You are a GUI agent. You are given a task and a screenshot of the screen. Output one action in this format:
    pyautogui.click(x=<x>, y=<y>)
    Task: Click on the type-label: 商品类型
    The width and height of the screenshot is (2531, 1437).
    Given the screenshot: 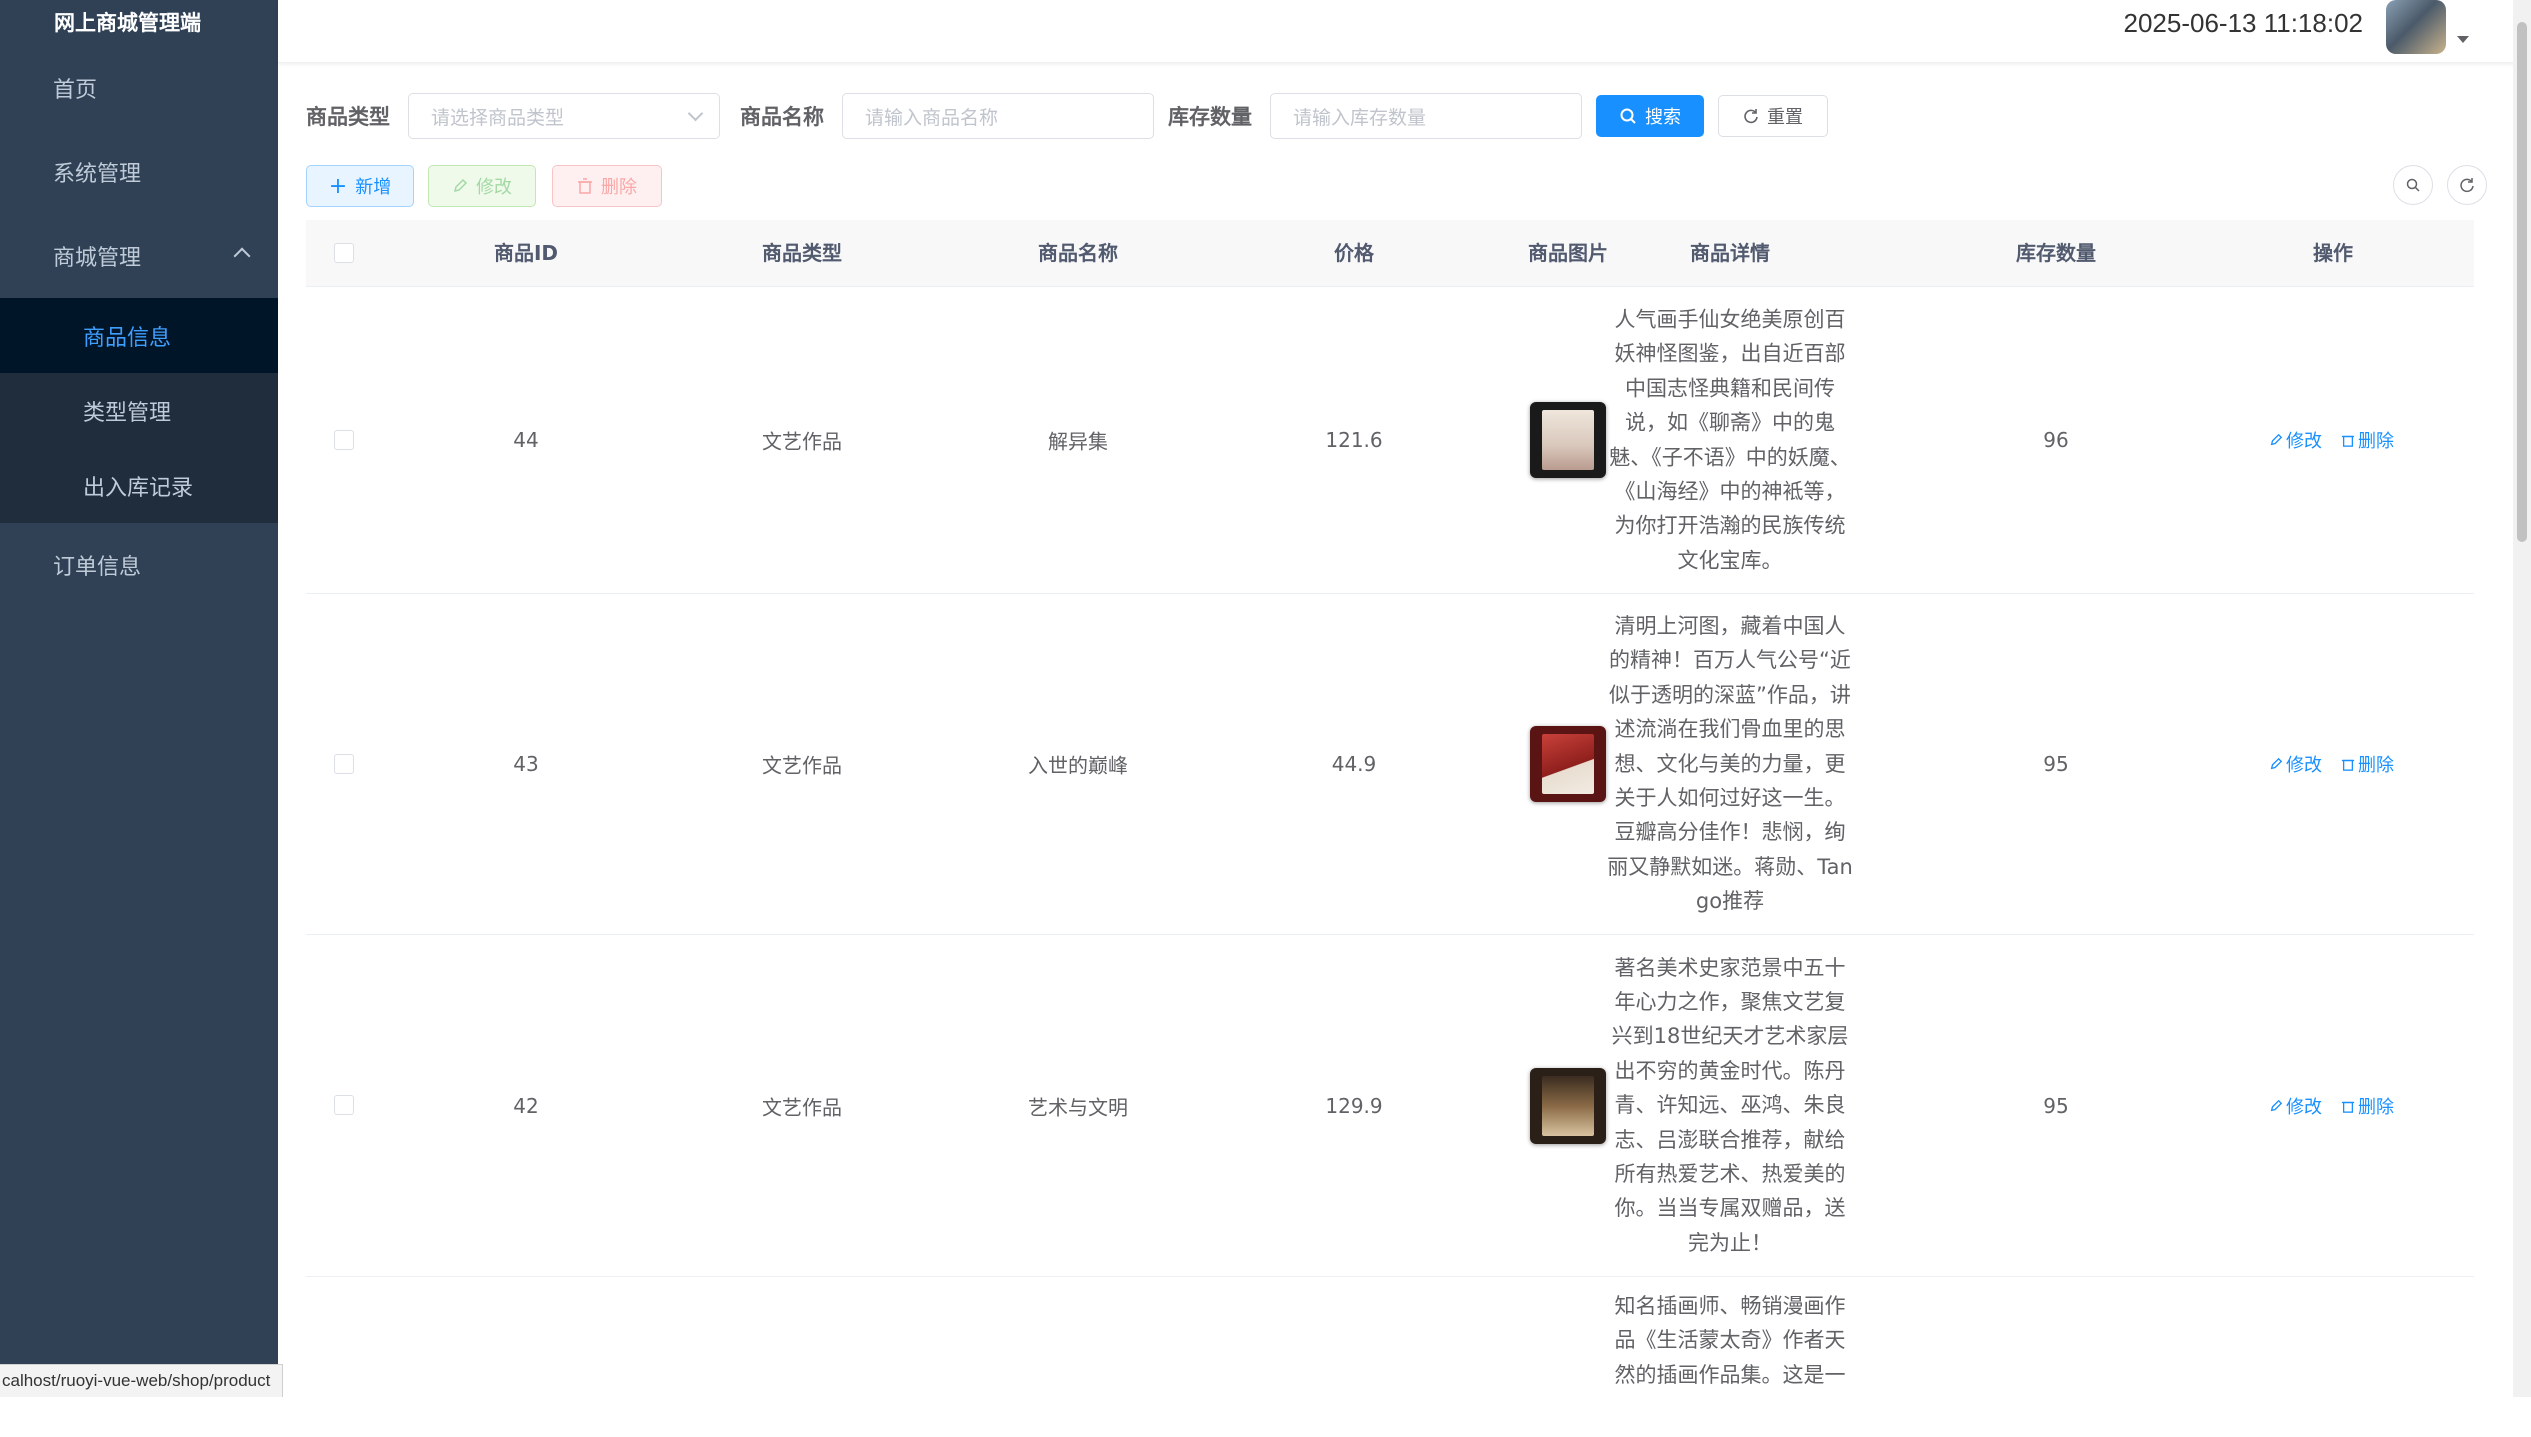 What is the action you would take?
    pyautogui.click(x=348, y=117)
    